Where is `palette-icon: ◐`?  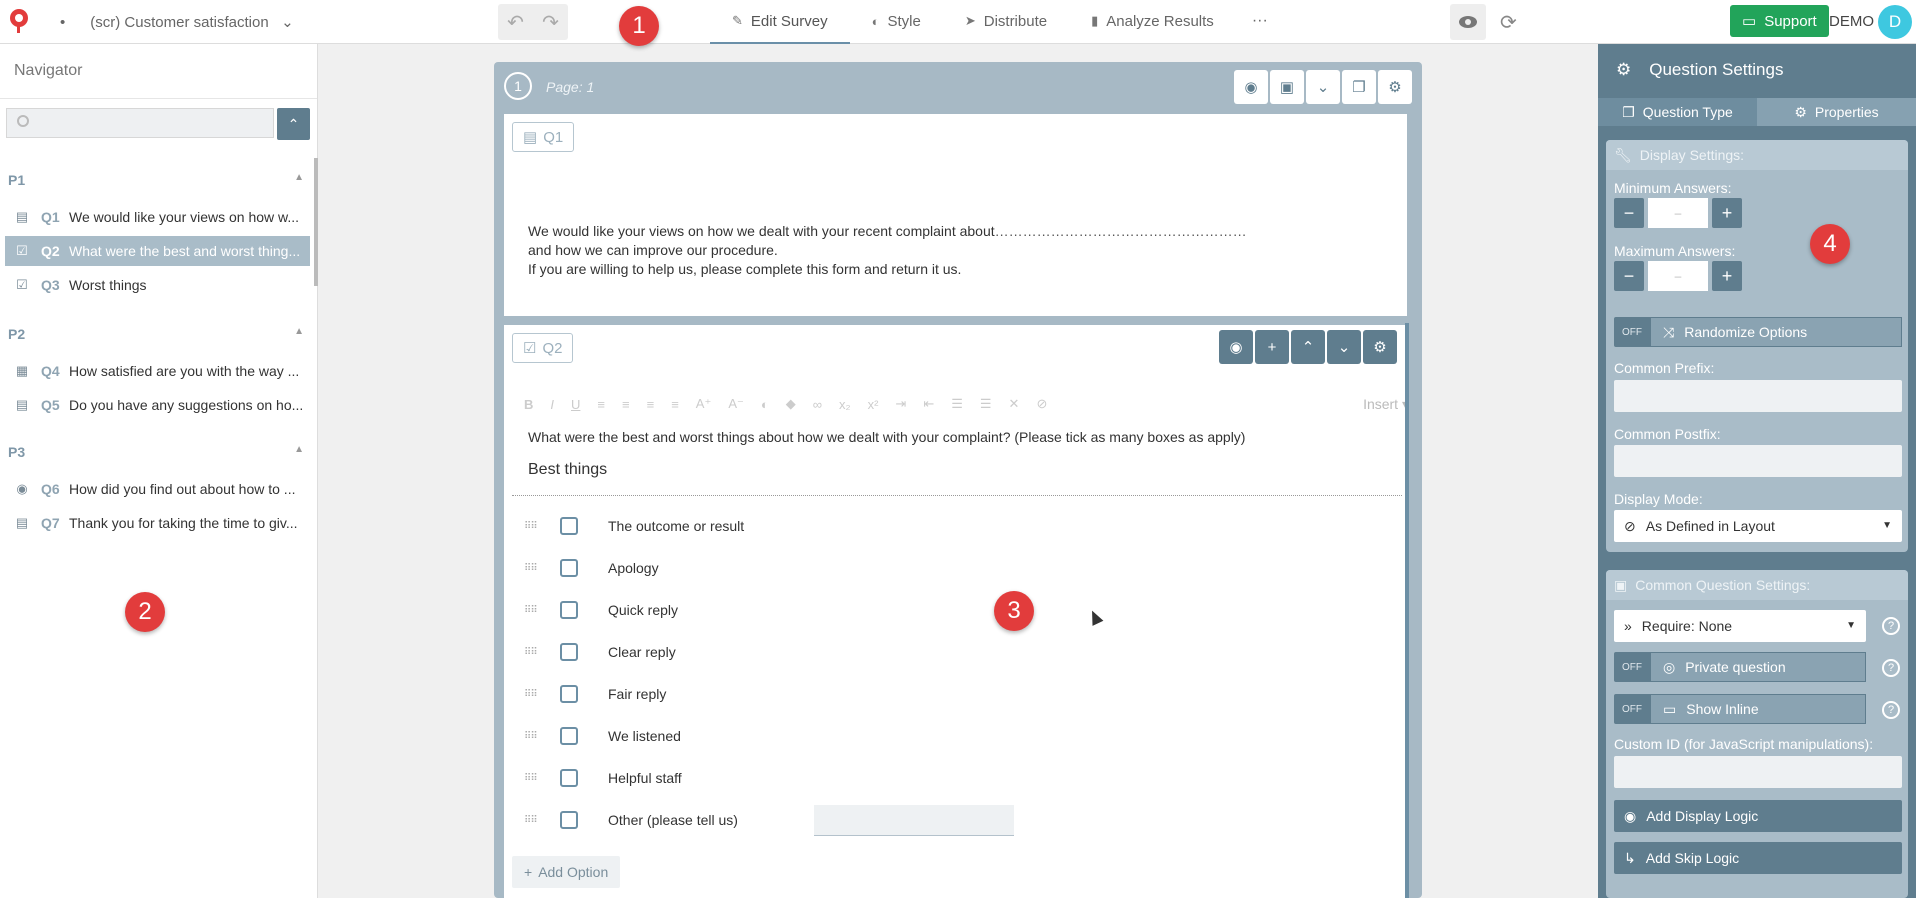 palette-icon: ◐ is located at coordinates (765, 404).